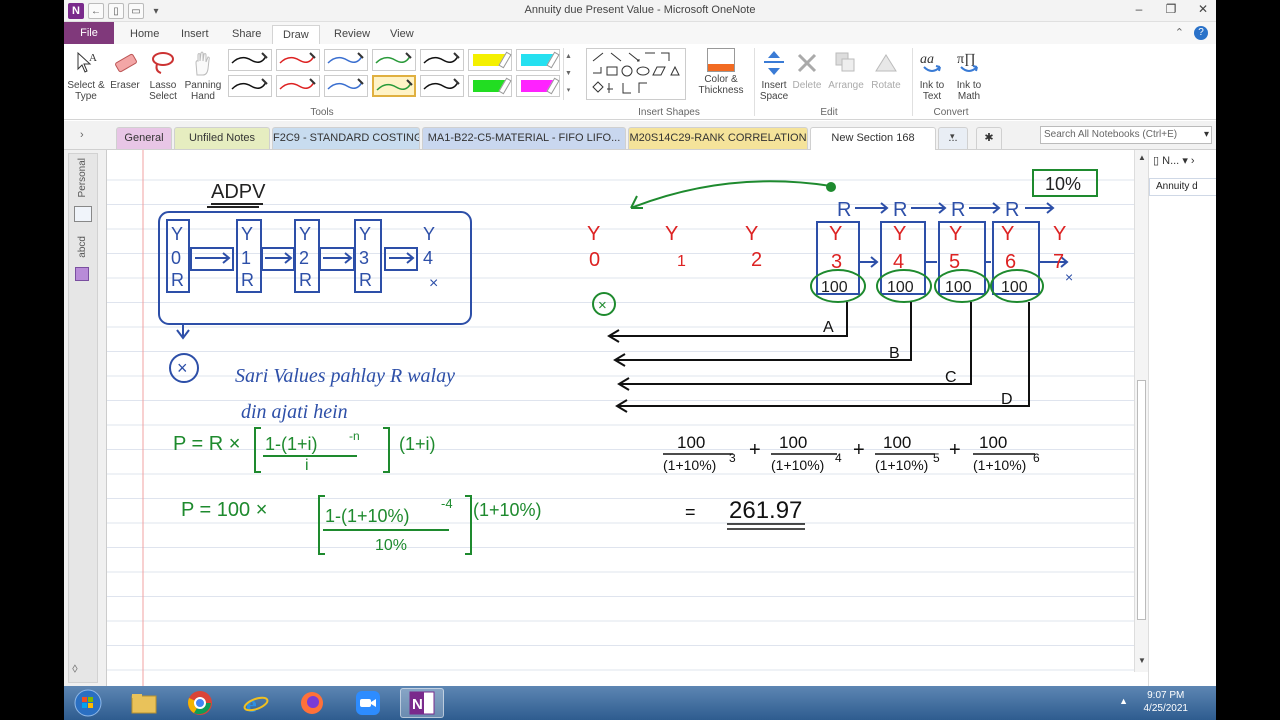  What do you see at coordinates (368, 703) in the screenshot?
I see `zoom-button` at bounding box center [368, 703].